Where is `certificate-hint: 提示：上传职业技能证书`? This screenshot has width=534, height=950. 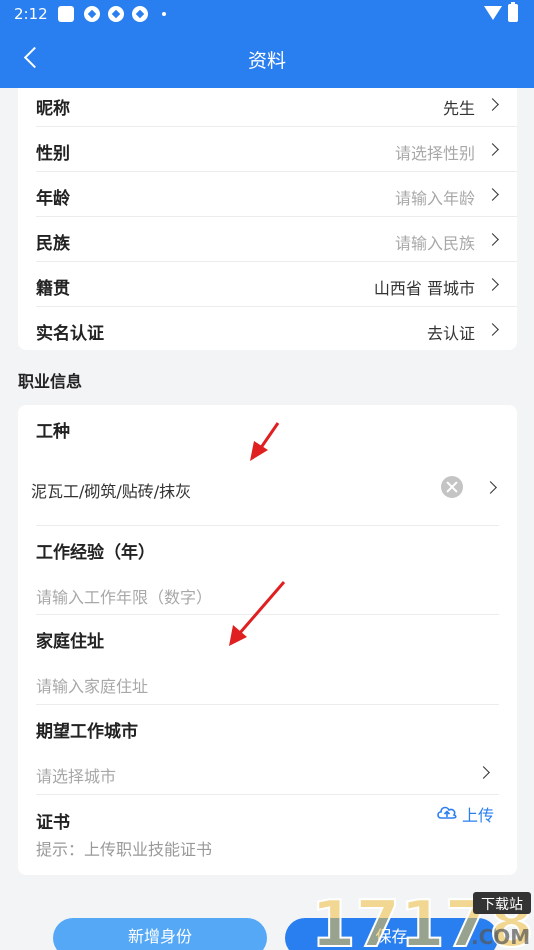 certificate-hint: 提示：上传职业技能证书 is located at coordinates (124, 849).